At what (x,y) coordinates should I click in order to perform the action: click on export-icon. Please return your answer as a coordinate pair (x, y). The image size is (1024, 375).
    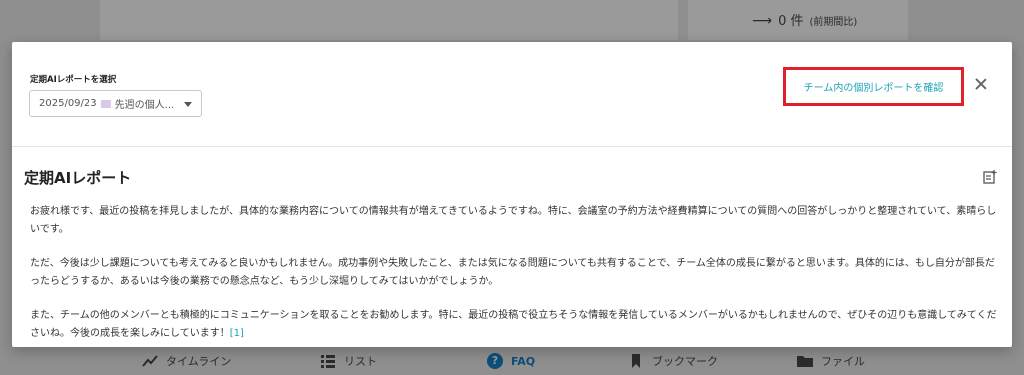
    Looking at the image, I should click on (990, 177).